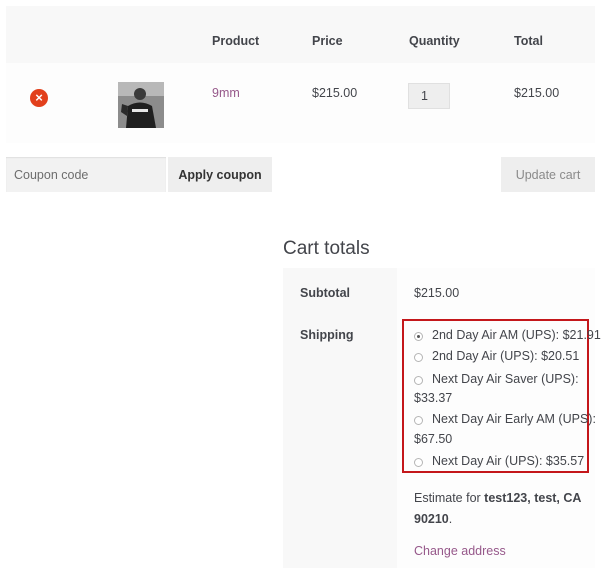 The height and width of the screenshot is (568, 603). I want to click on remove-item-icon: ×, so click(39, 98).